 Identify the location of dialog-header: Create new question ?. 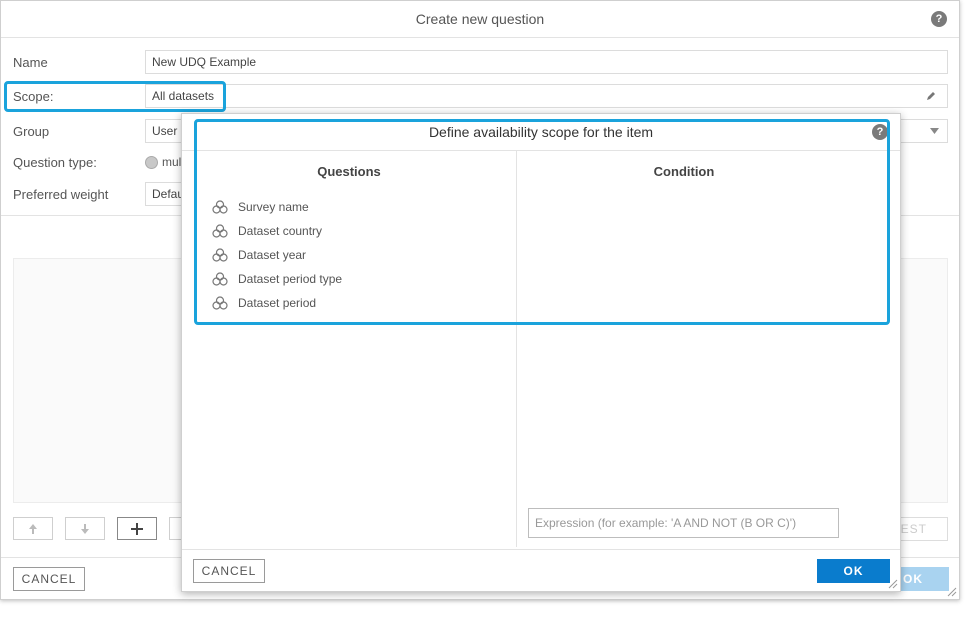
(480, 19).